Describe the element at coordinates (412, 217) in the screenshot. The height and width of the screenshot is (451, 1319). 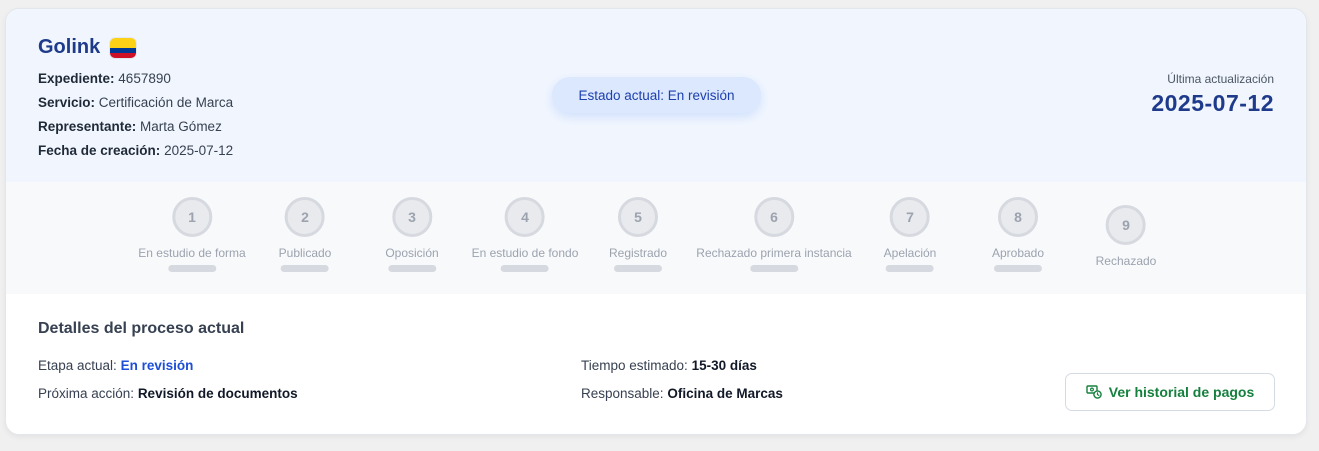
I see `step-number: 3` at that location.